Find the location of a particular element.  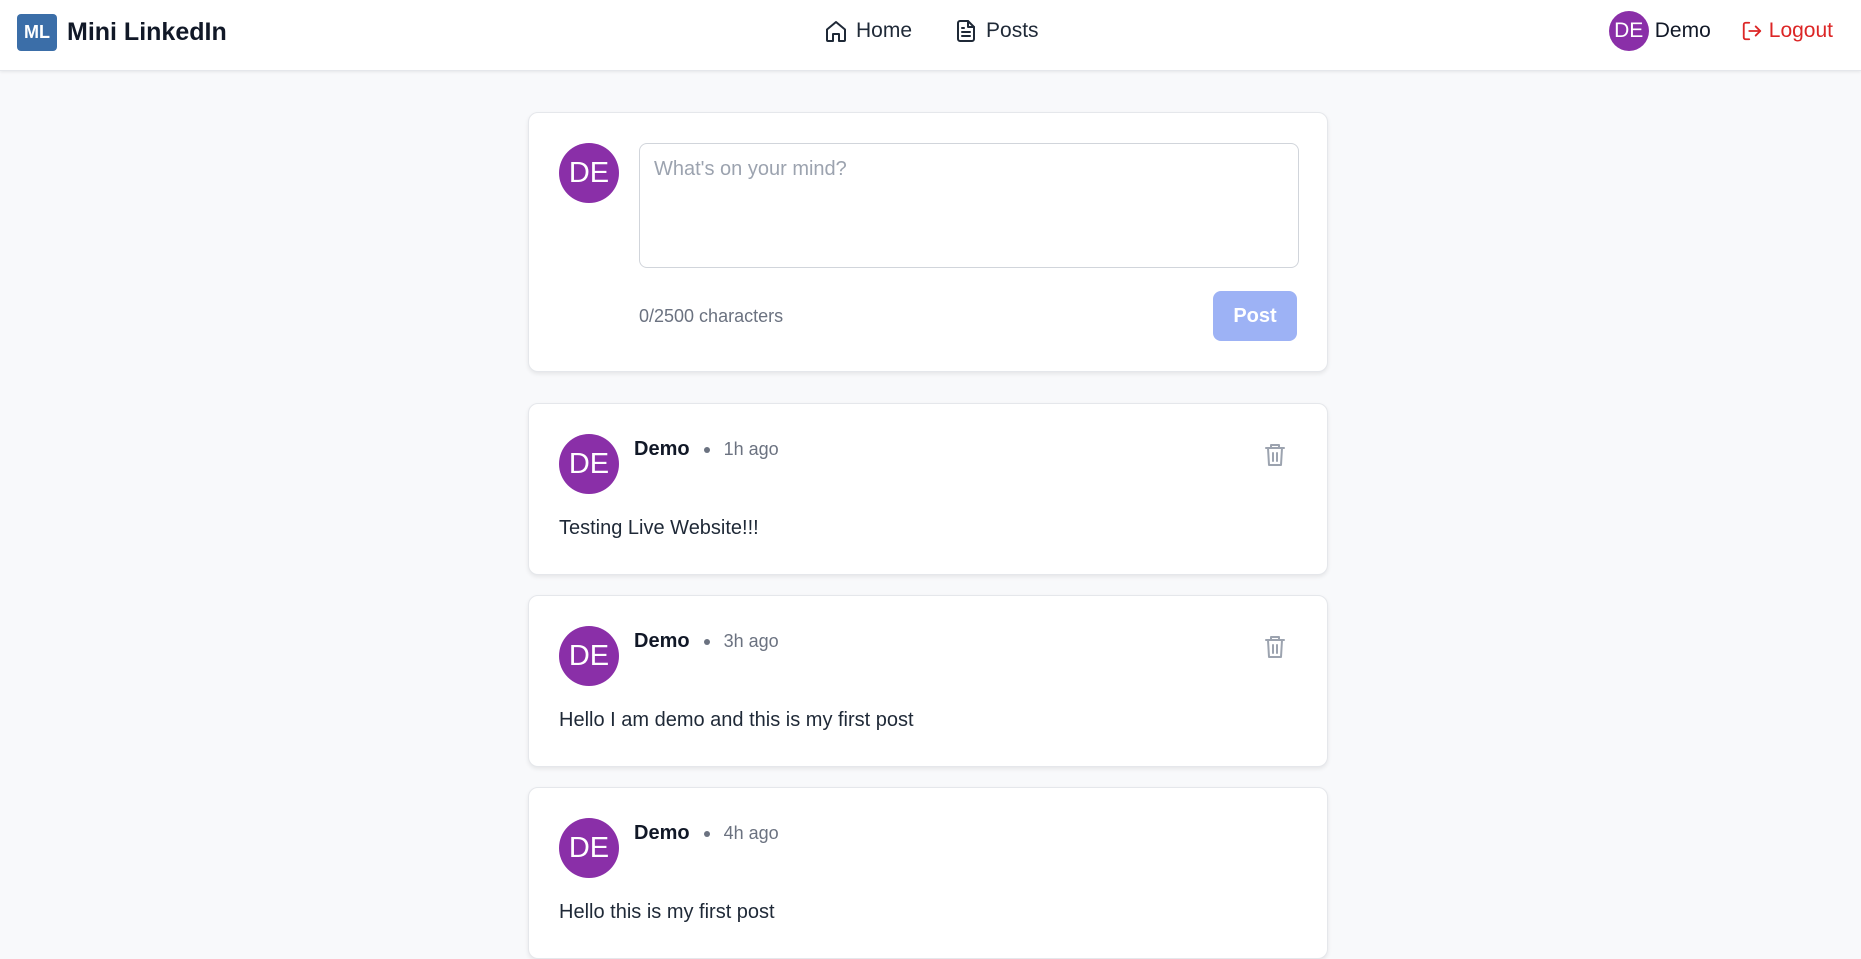

post-timestamp: 3h ago is located at coordinates (751, 641).